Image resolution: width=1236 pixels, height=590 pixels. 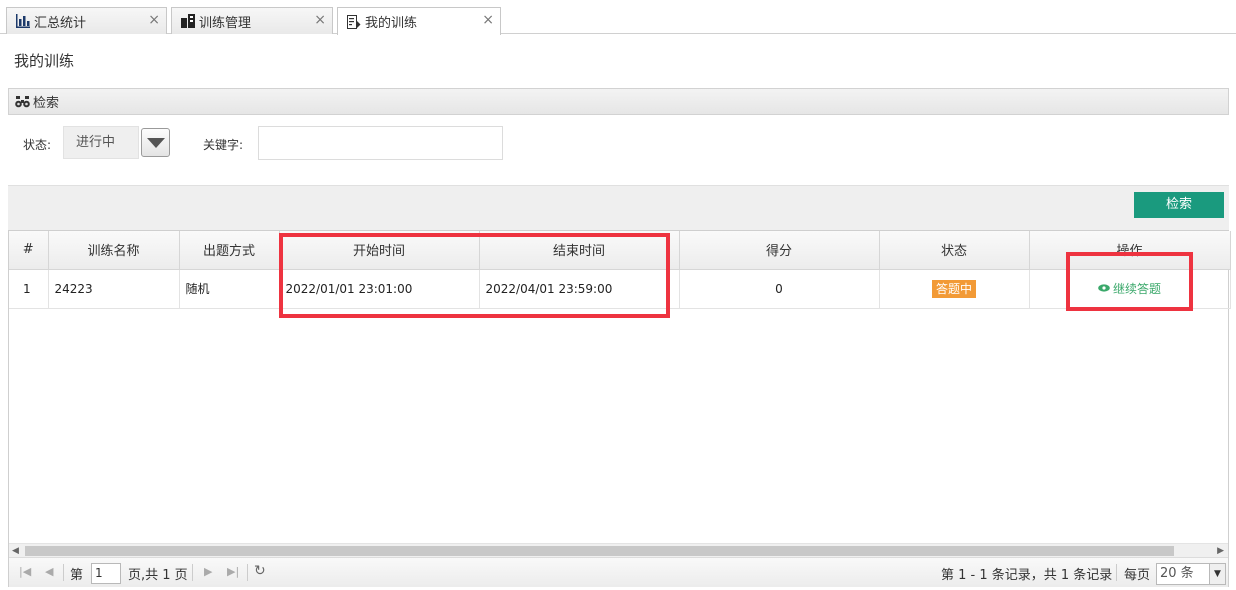 What do you see at coordinates (1137, 575) in the screenshot?
I see `per-page-label: 每页` at bounding box center [1137, 575].